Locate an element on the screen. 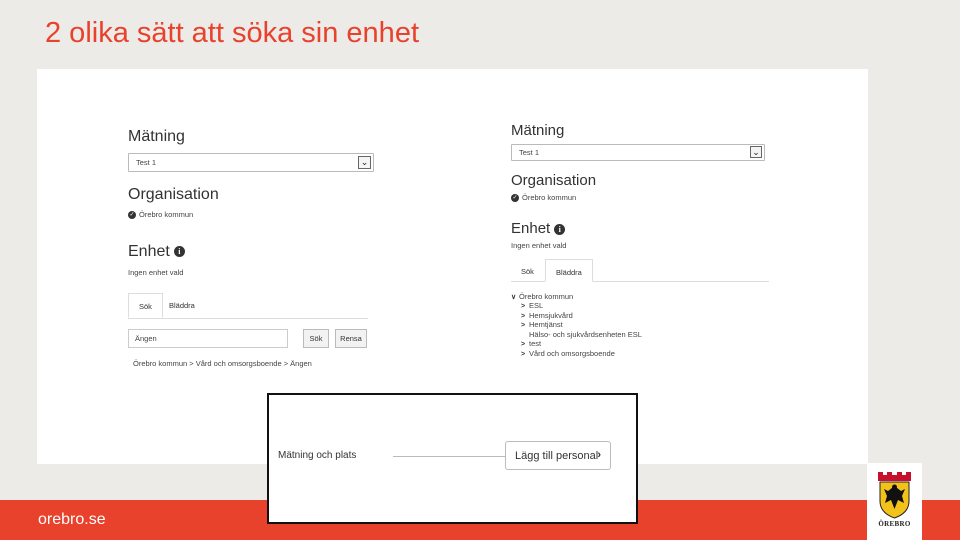 The height and width of the screenshot is (540, 960). chevron-right-icon: › is located at coordinates (599, 455).